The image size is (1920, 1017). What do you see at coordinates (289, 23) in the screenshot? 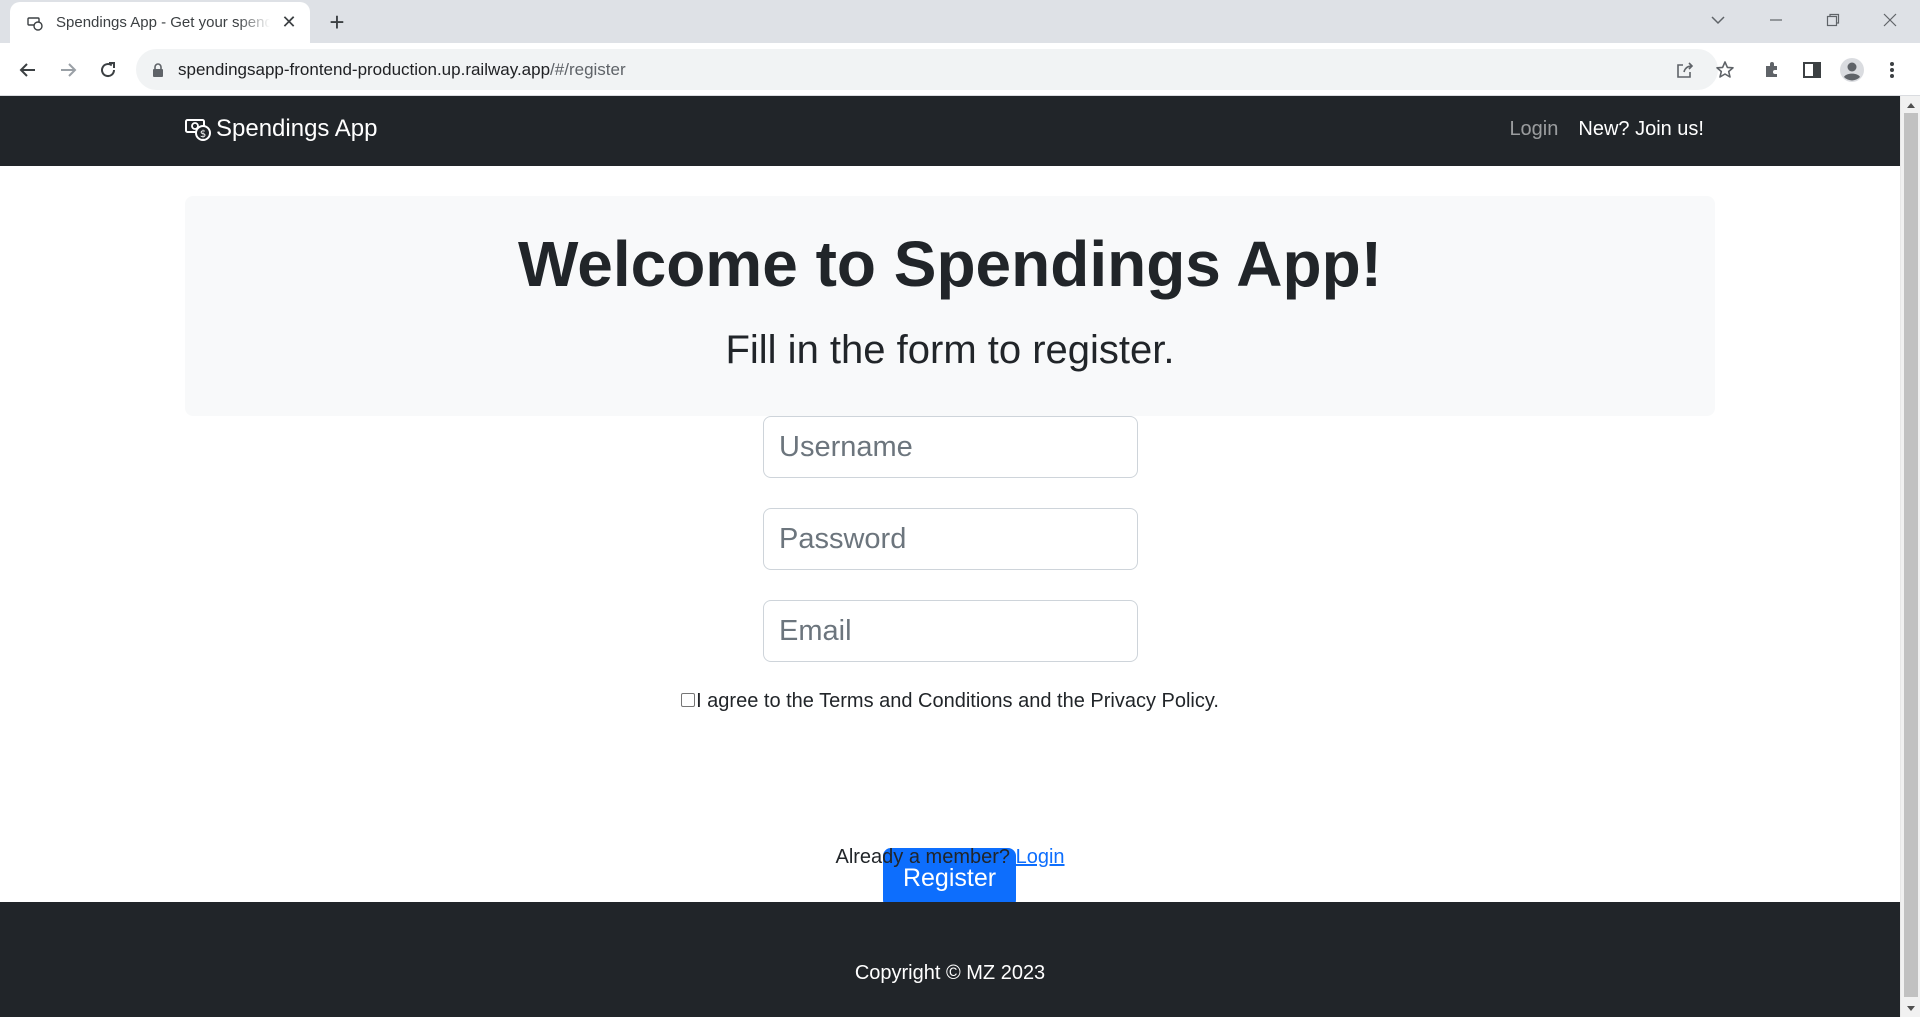
I see `tab-close-icon: ✕` at bounding box center [289, 23].